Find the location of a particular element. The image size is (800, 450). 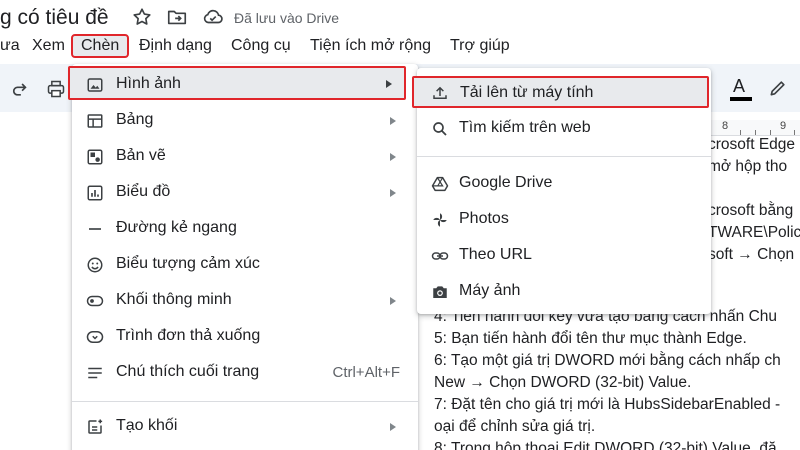

submenu-divider is located at coordinates (564, 156).